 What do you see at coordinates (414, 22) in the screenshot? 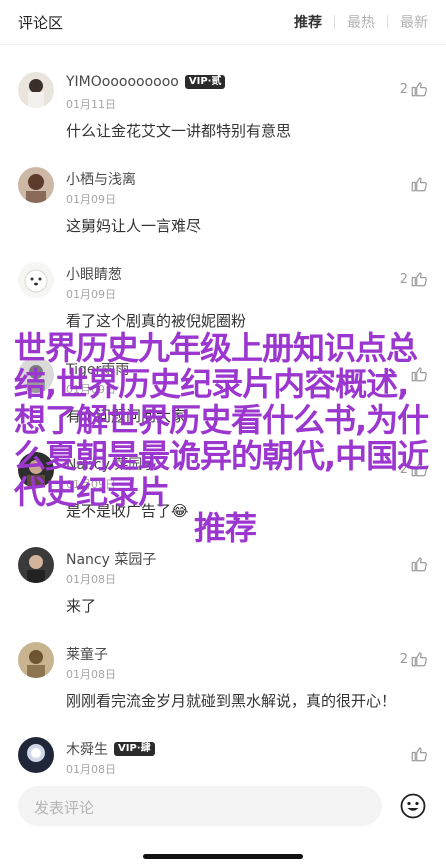
I see `tab-newest: 最新` at bounding box center [414, 22].